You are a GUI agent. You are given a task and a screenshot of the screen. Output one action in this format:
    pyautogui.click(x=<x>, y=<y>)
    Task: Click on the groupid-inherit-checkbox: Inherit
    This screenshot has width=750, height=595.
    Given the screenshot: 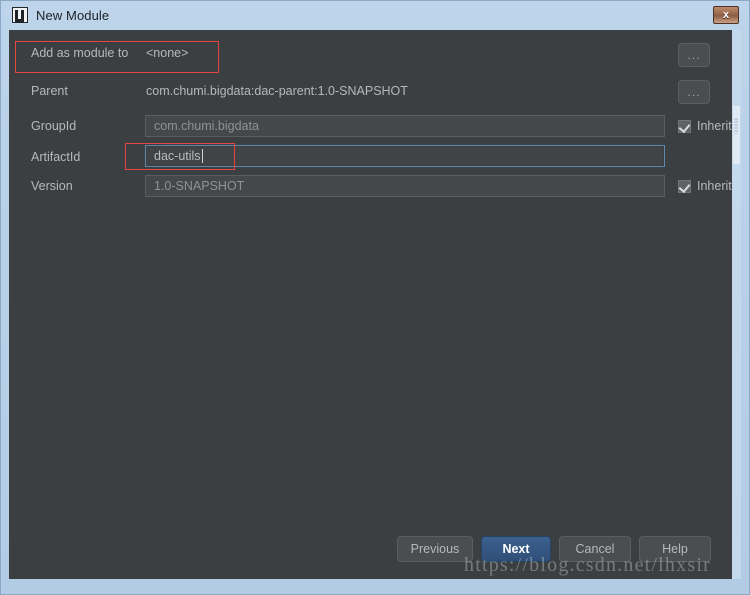 What is the action you would take?
    pyautogui.click(x=705, y=126)
    